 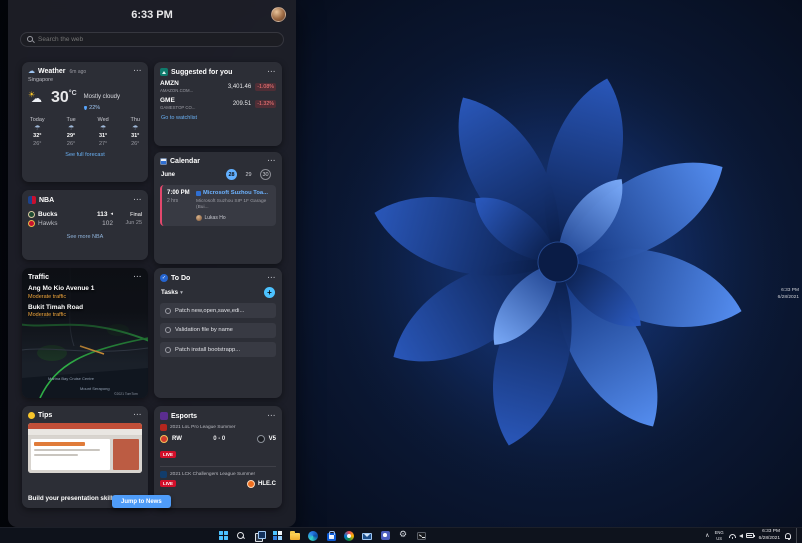 What do you see at coordinates (233, 217) in the screenshot?
I see `event-attendee: Lukas Ho` at bounding box center [233, 217].